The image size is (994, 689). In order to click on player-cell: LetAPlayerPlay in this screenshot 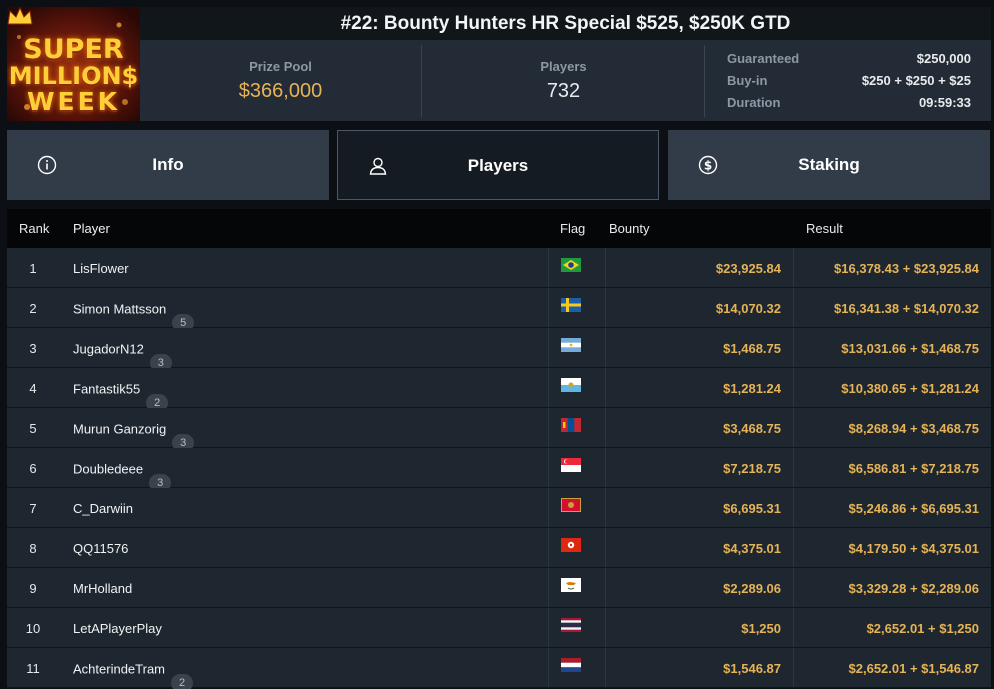, I will do `click(117, 628)`.